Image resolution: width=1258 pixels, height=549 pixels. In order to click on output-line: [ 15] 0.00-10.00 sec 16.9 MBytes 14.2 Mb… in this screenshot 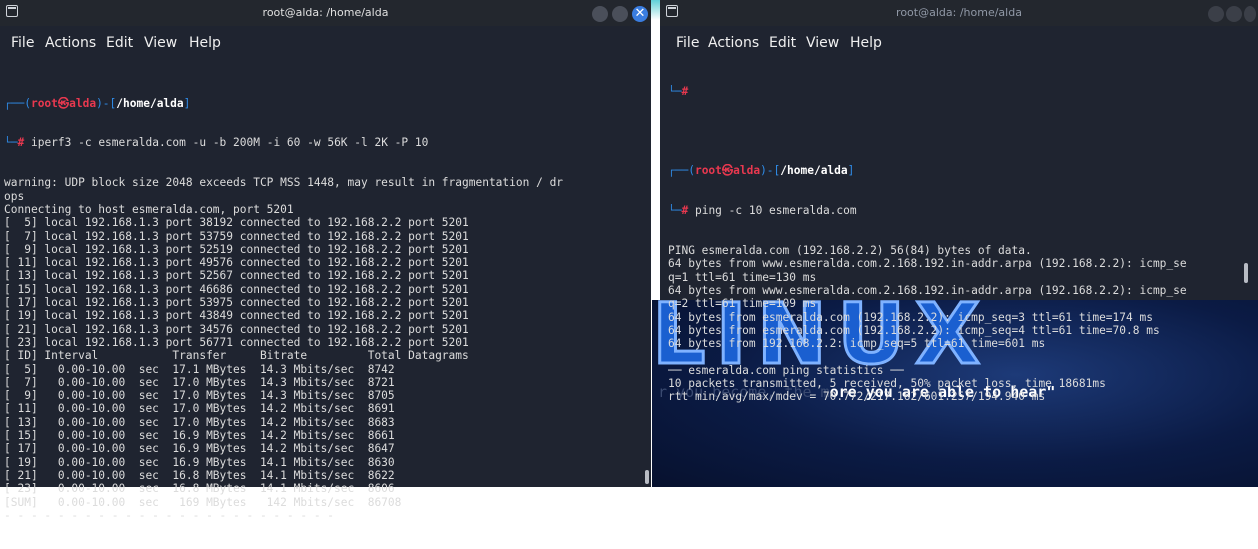, I will do `click(199, 436)`.